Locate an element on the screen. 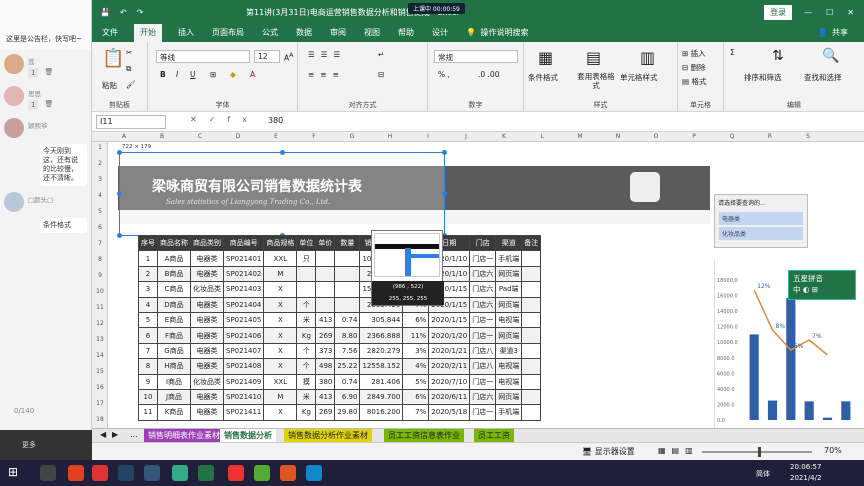 The image size is (864, 486). table-cell: X is located at coordinates (280, 366).